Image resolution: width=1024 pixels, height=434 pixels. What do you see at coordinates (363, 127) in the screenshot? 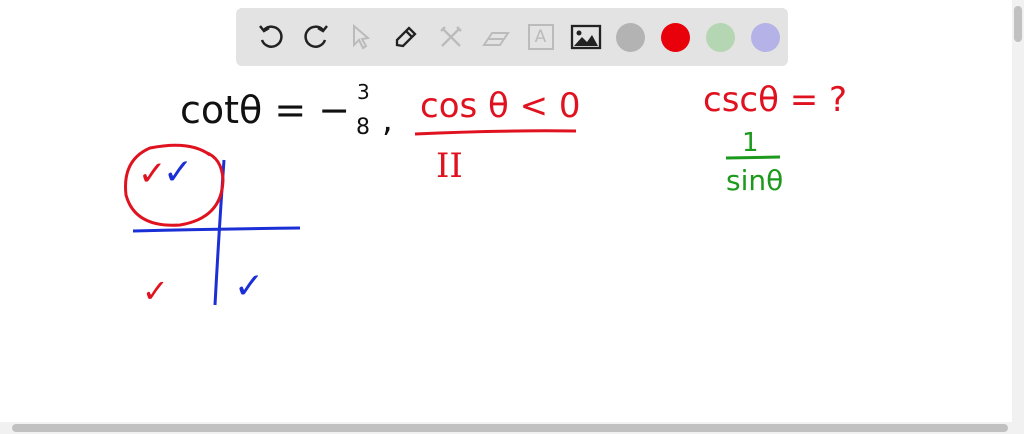
I see `fraction-denominator: 8` at bounding box center [363, 127].